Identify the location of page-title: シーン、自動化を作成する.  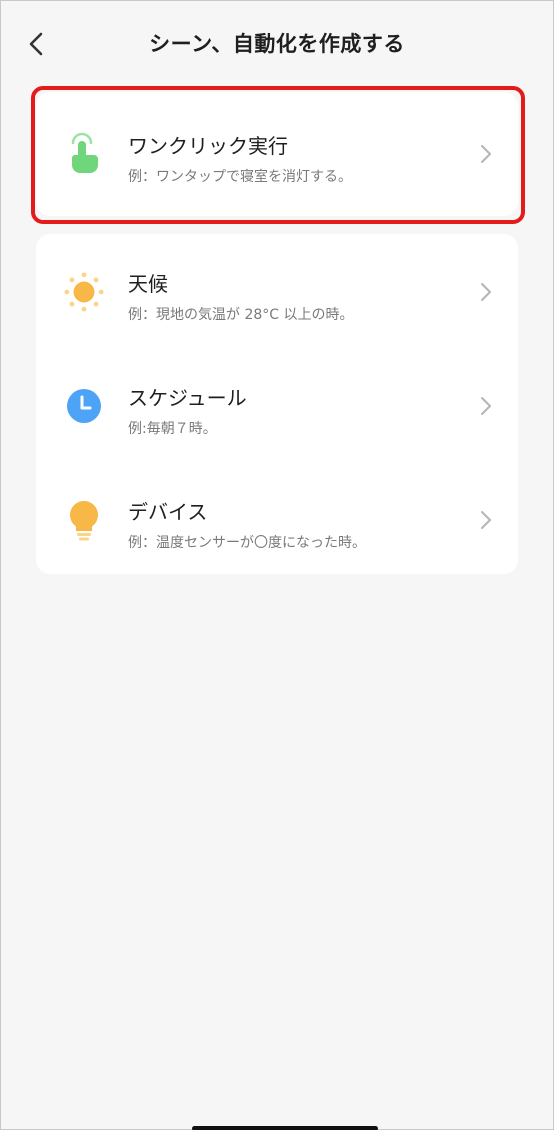
(277, 44).